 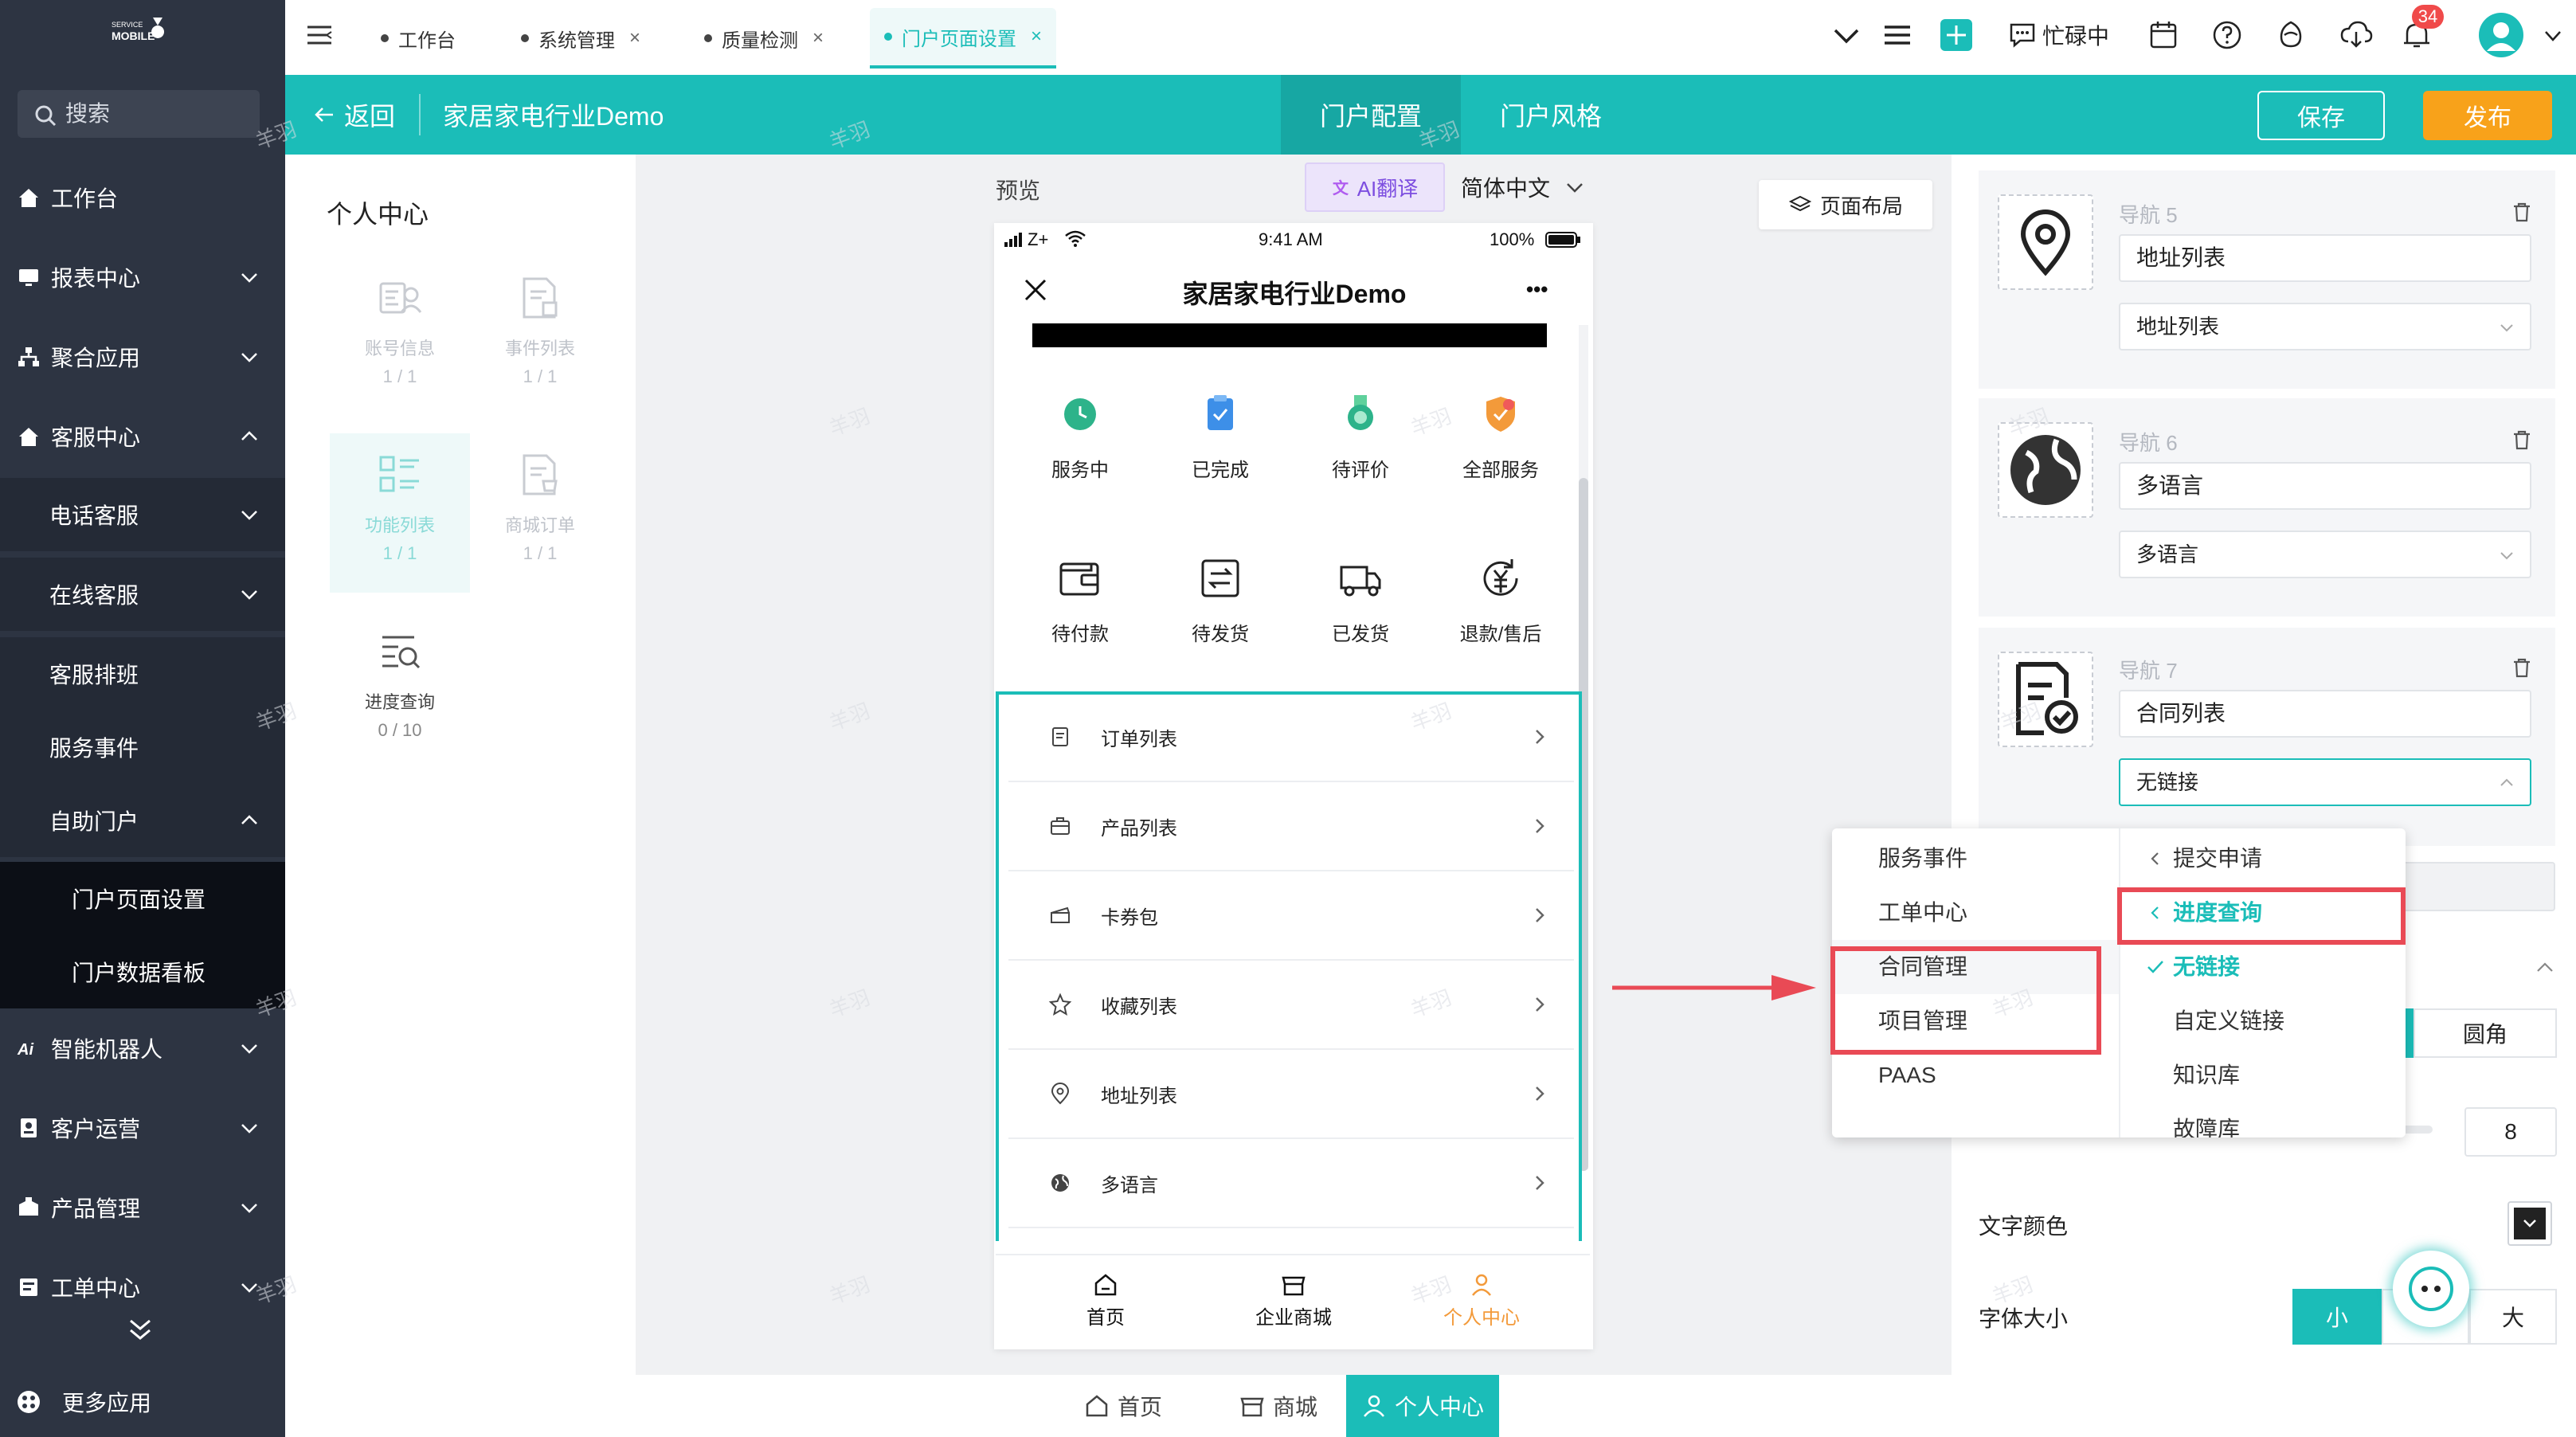 What do you see at coordinates (142, 1128) in the screenshot?
I see `sidebar-item-customer-ops: 客户运营` at bounding box center [142, 1128].